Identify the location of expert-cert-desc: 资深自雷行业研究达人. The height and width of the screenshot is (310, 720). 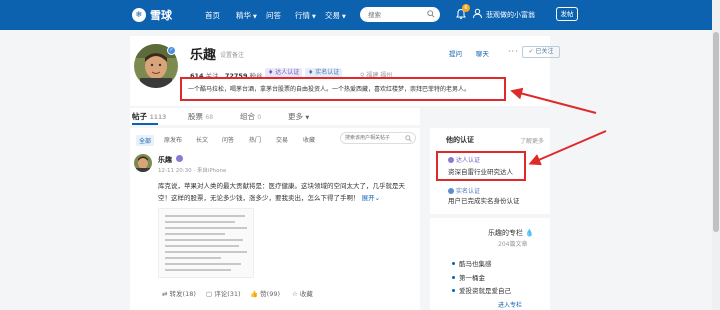
(480, 172).